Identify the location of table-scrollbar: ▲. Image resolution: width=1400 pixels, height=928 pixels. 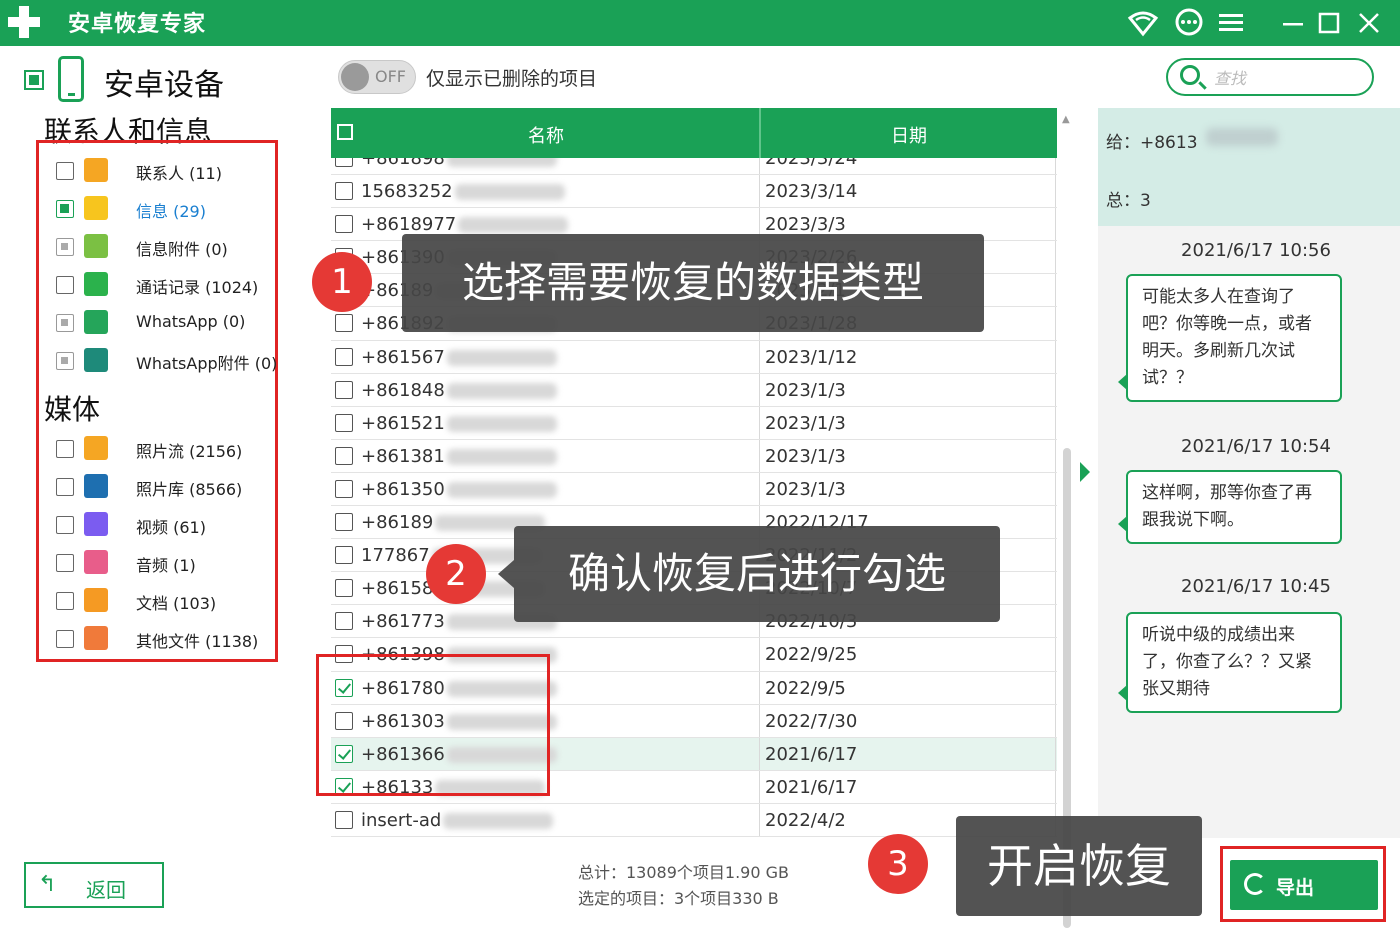
(1067, 518).